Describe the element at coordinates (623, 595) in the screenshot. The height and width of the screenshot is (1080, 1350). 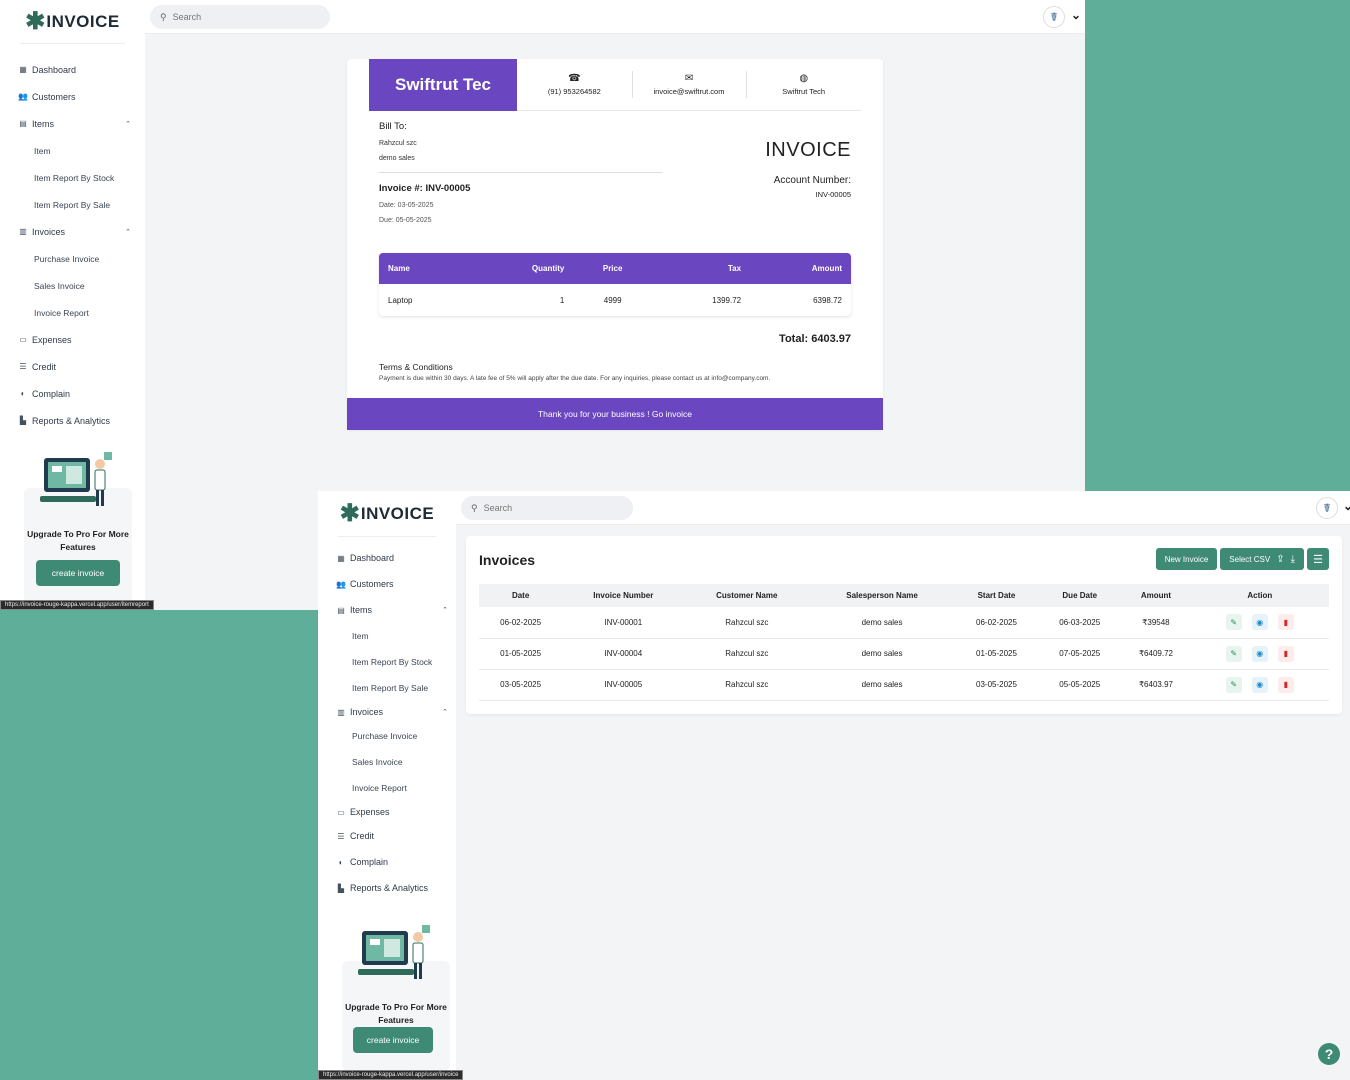
I see `column-header-invoice-number: Invoice Number` at that location.